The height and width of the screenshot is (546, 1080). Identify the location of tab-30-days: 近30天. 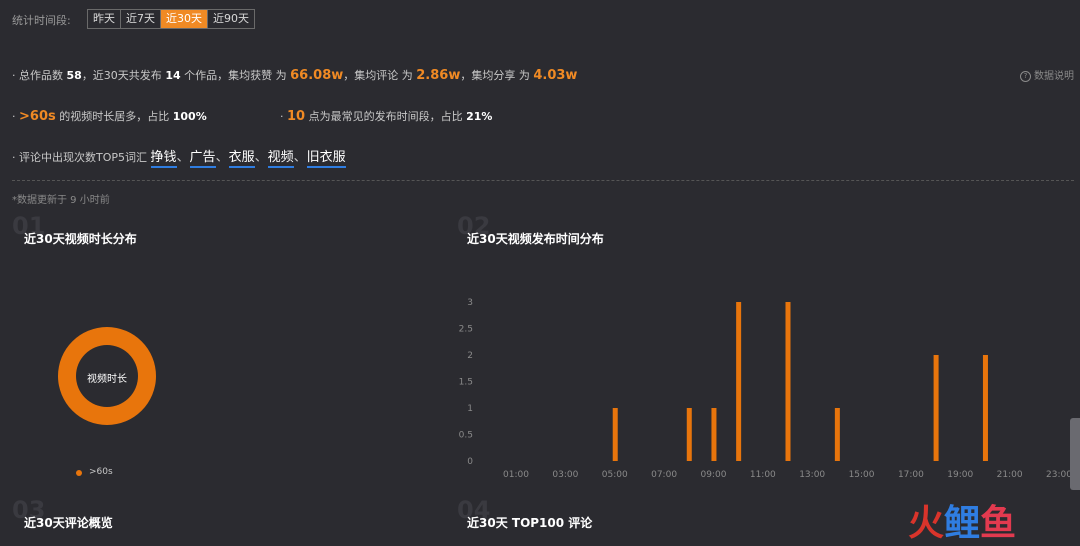
(184, 19).